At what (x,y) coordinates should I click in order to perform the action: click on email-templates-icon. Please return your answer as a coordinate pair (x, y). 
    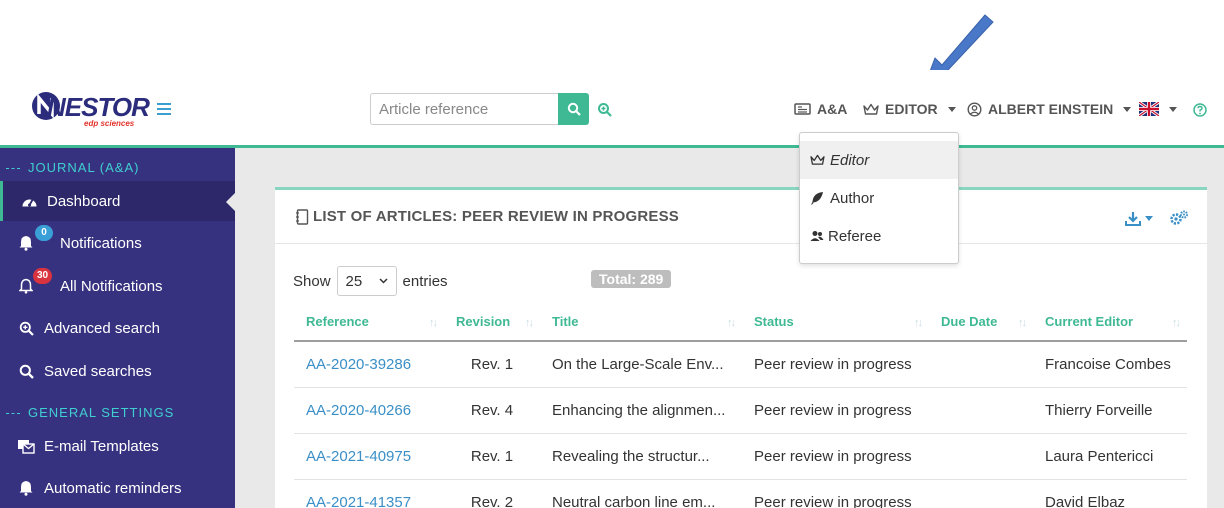
    Looking at the image, I should click on (26, 446).